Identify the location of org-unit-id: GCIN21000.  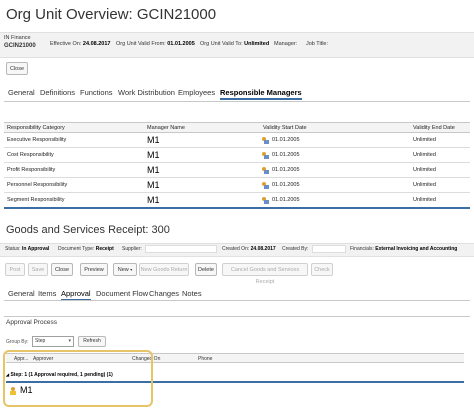
(20, 46).